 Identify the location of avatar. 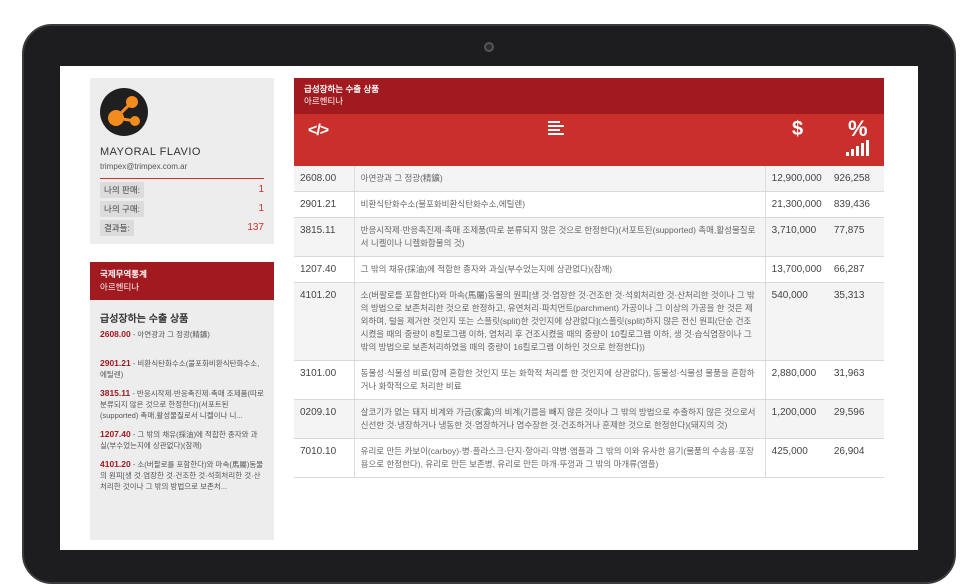
(124, 112).